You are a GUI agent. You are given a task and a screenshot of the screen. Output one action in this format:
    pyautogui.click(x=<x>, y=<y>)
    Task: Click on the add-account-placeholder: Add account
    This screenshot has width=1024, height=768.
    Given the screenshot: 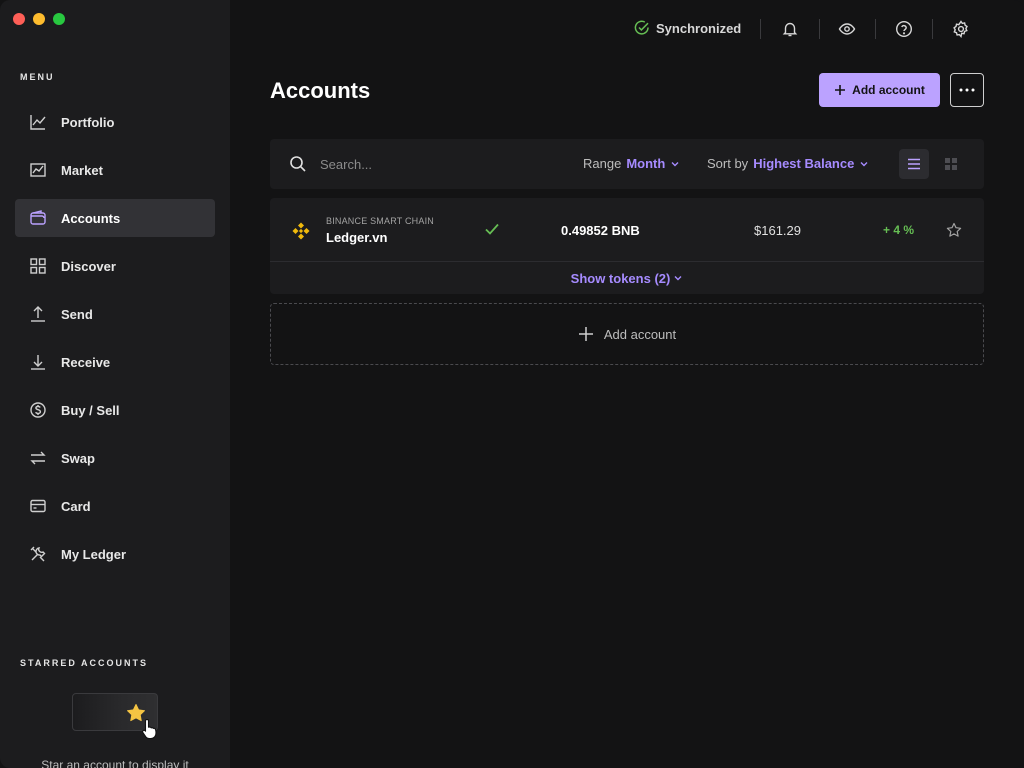 What is the action you would take?
    pyautogui.click(x=627, y=334)
    